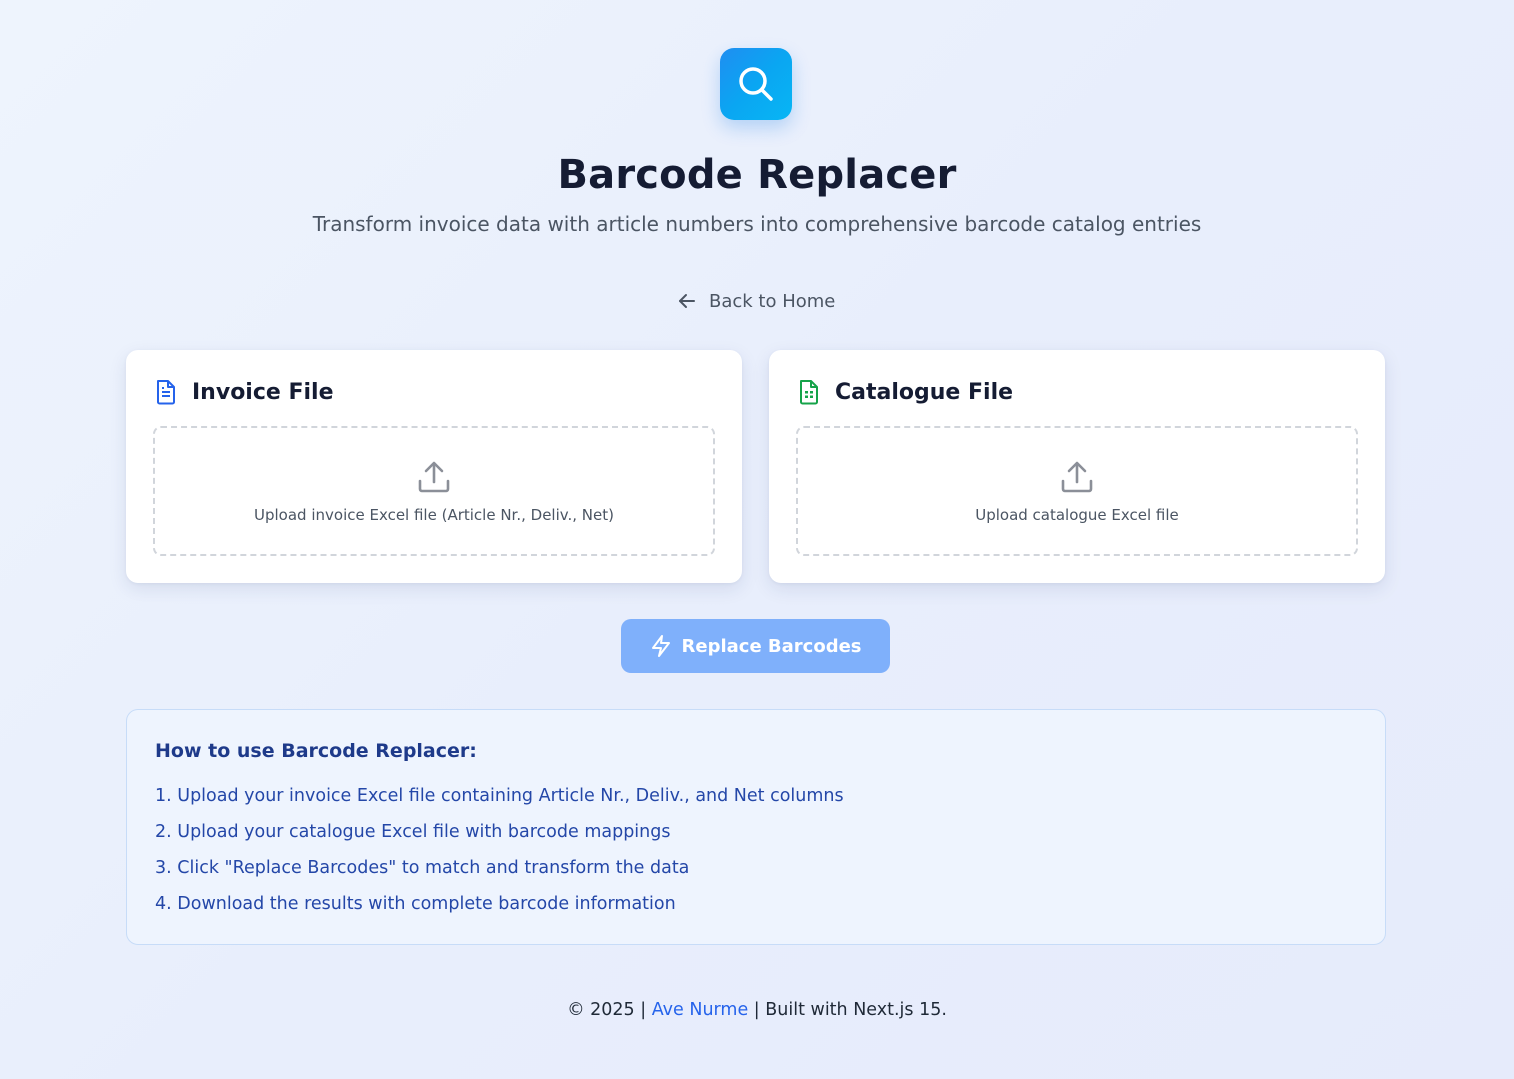  Describe the element at coordinates (263, 392) in the screenshot. I see `invoice-card-title: Invoice File` at that location.